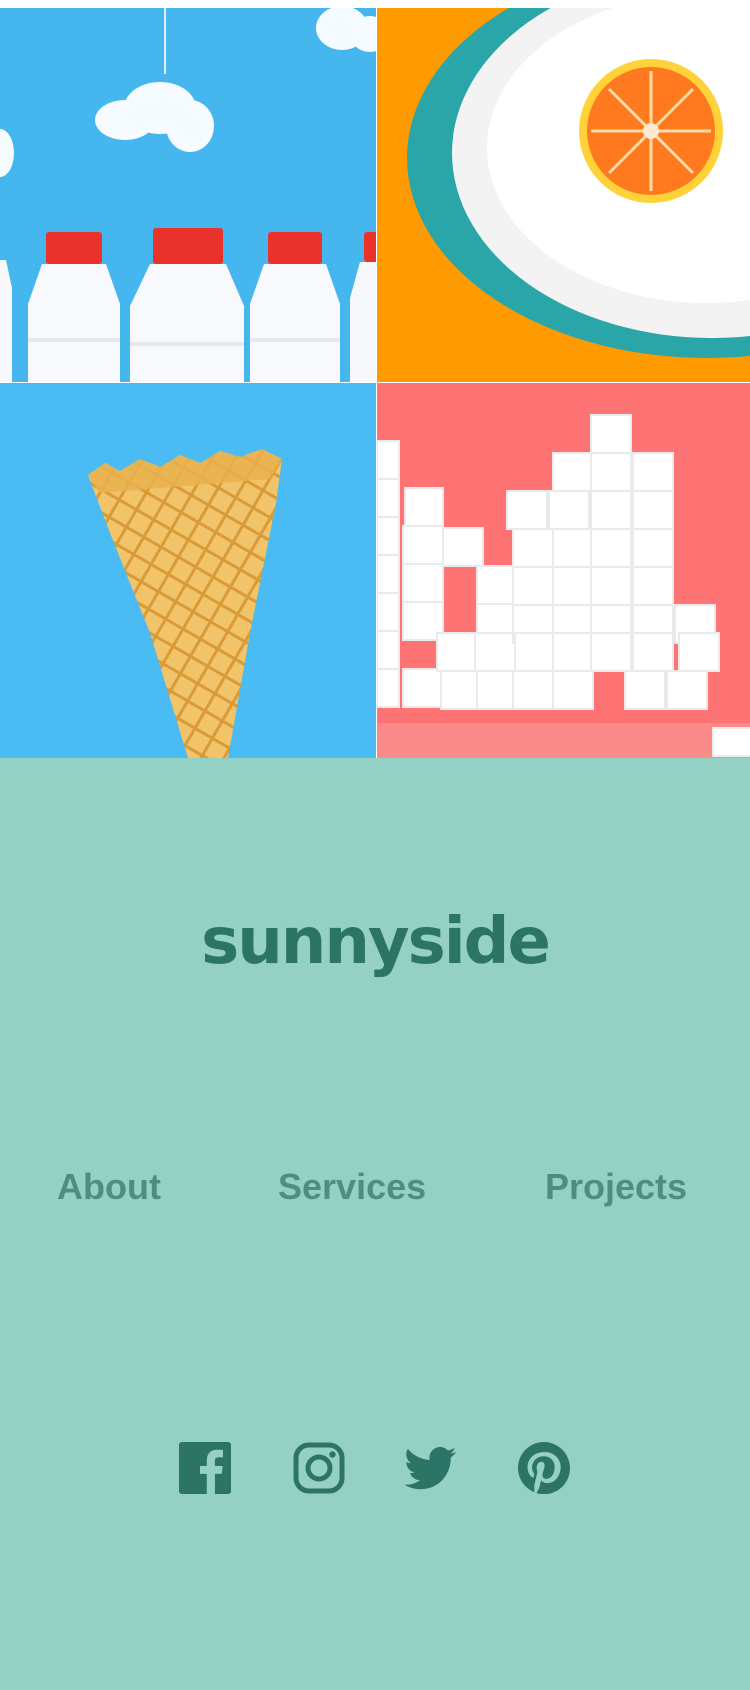 The height and width of the screenshot is (1690, 750). I want to click on instagram-icon, so click(319, 1468).